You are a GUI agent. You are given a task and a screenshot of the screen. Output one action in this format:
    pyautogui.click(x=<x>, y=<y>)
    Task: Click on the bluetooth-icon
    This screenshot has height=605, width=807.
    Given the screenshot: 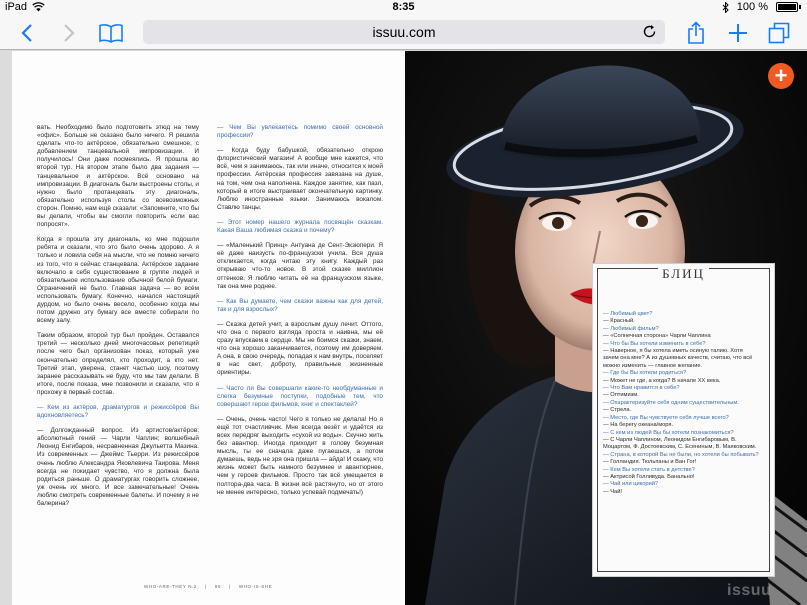 What is the action you would take?
    pyautogui.click(x=725, y=7)
    